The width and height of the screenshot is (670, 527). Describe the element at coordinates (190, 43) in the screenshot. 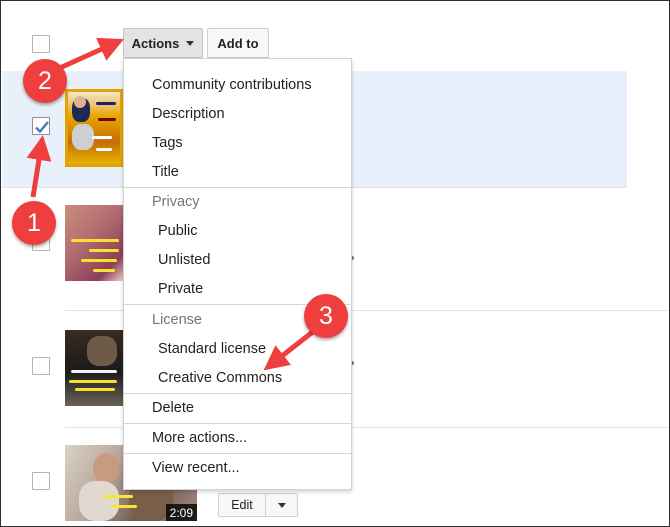

I see `caret-down-icon` at that location.